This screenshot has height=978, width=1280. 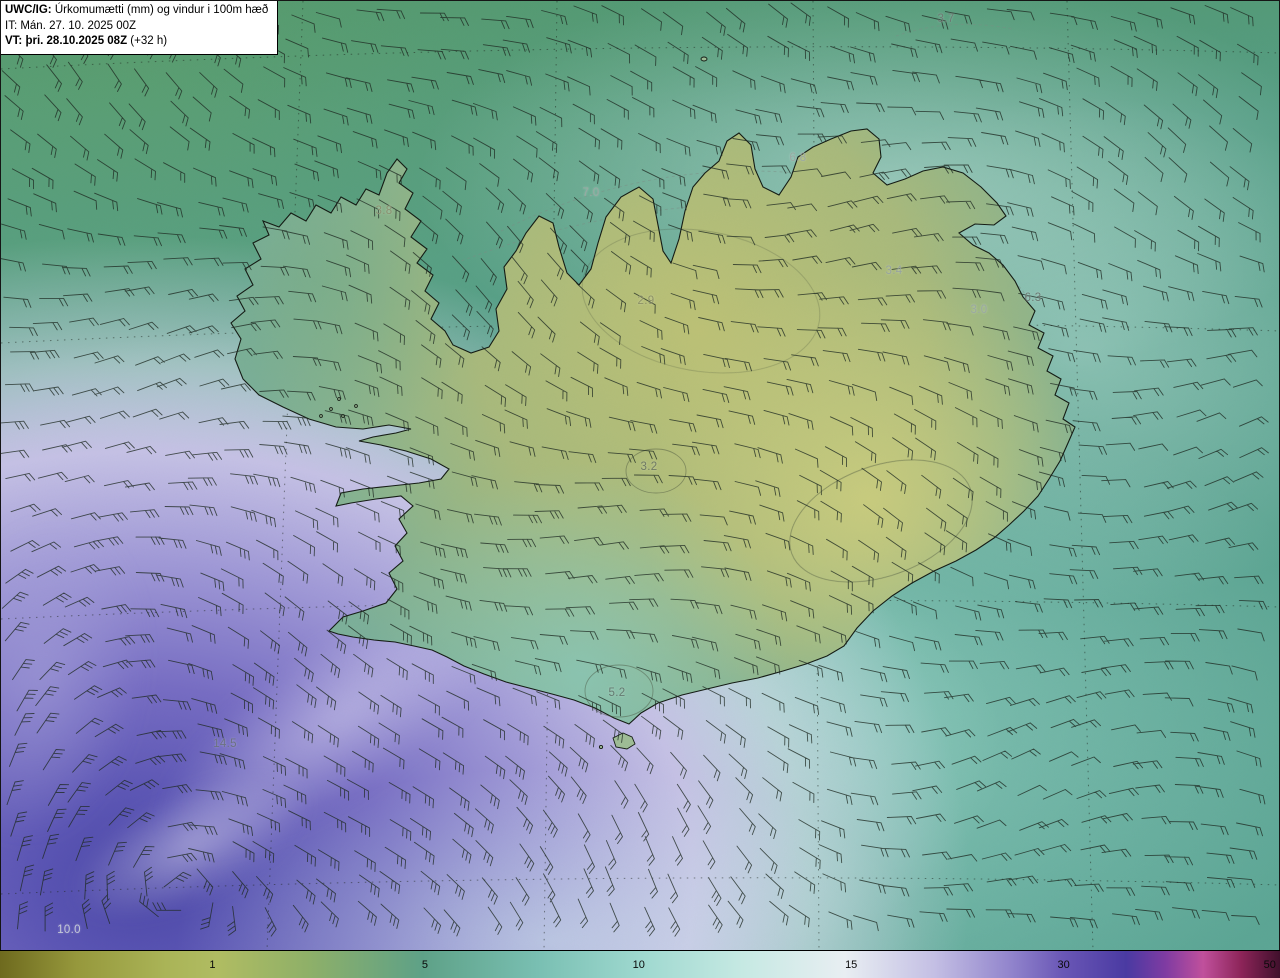 What do you see at coordinates (851, 964) in the screenshot?
I see `colorbar-tick: 15` at bounding box center [851, 964].